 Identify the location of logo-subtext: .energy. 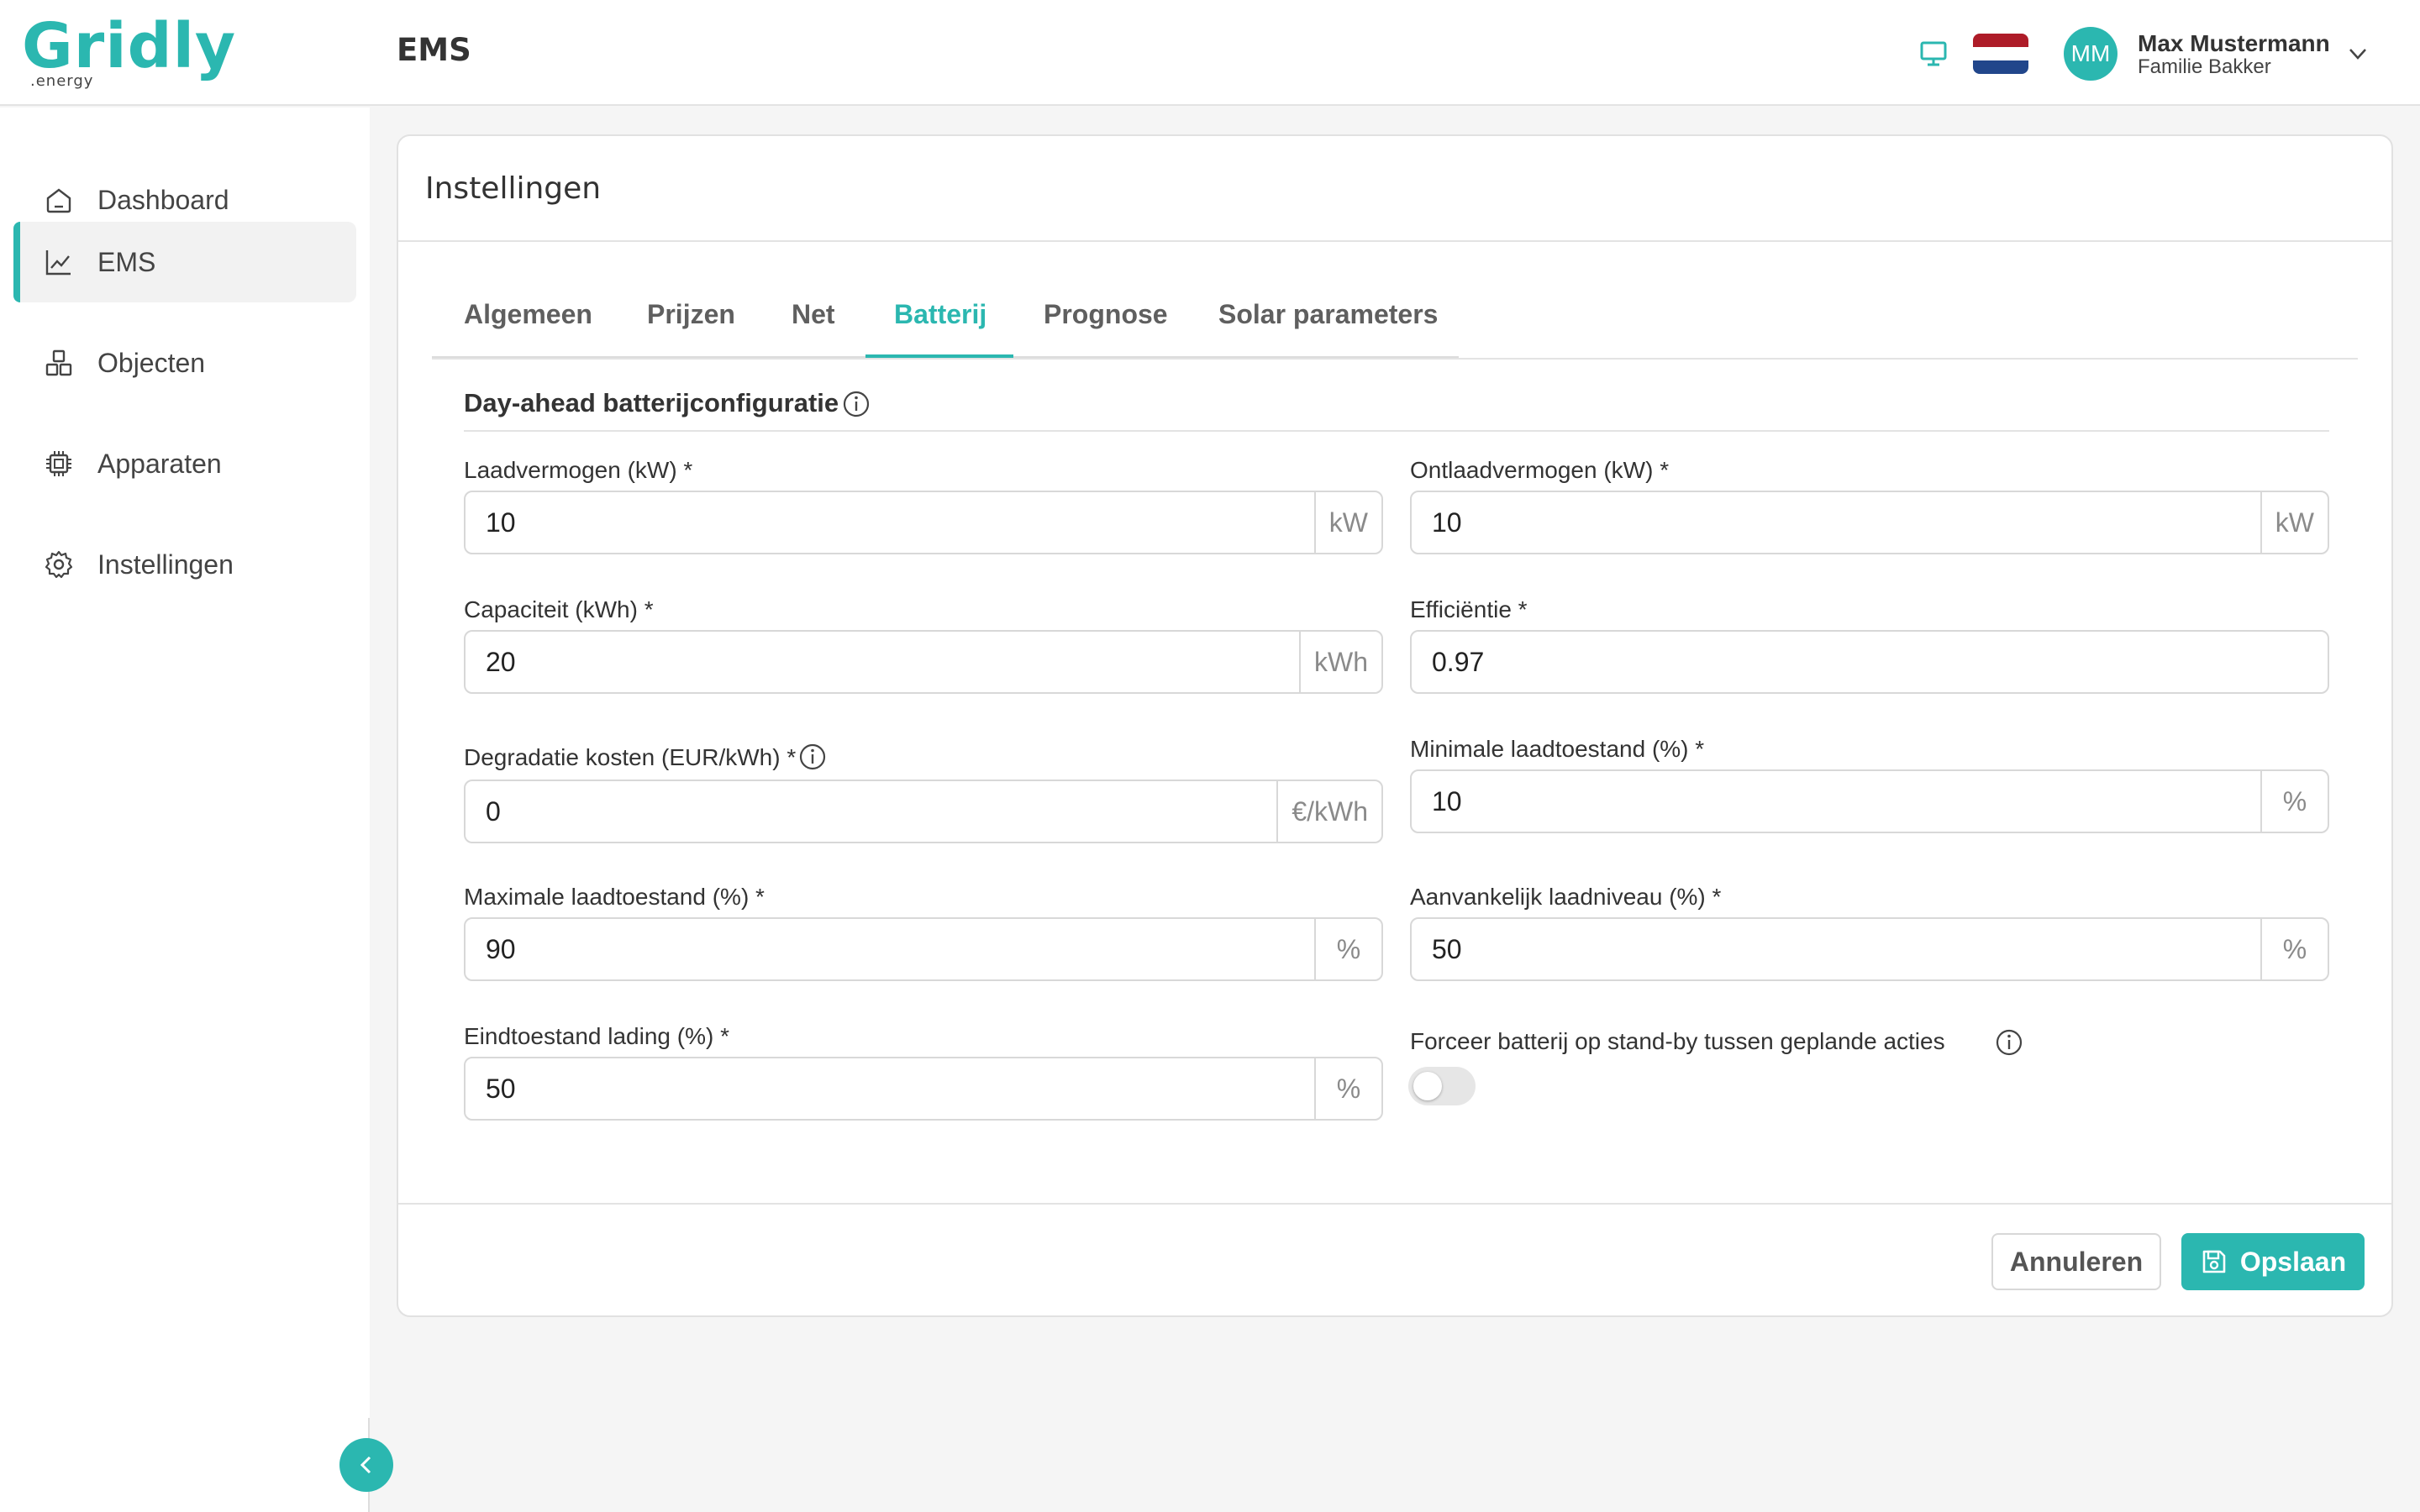
(62, 81).